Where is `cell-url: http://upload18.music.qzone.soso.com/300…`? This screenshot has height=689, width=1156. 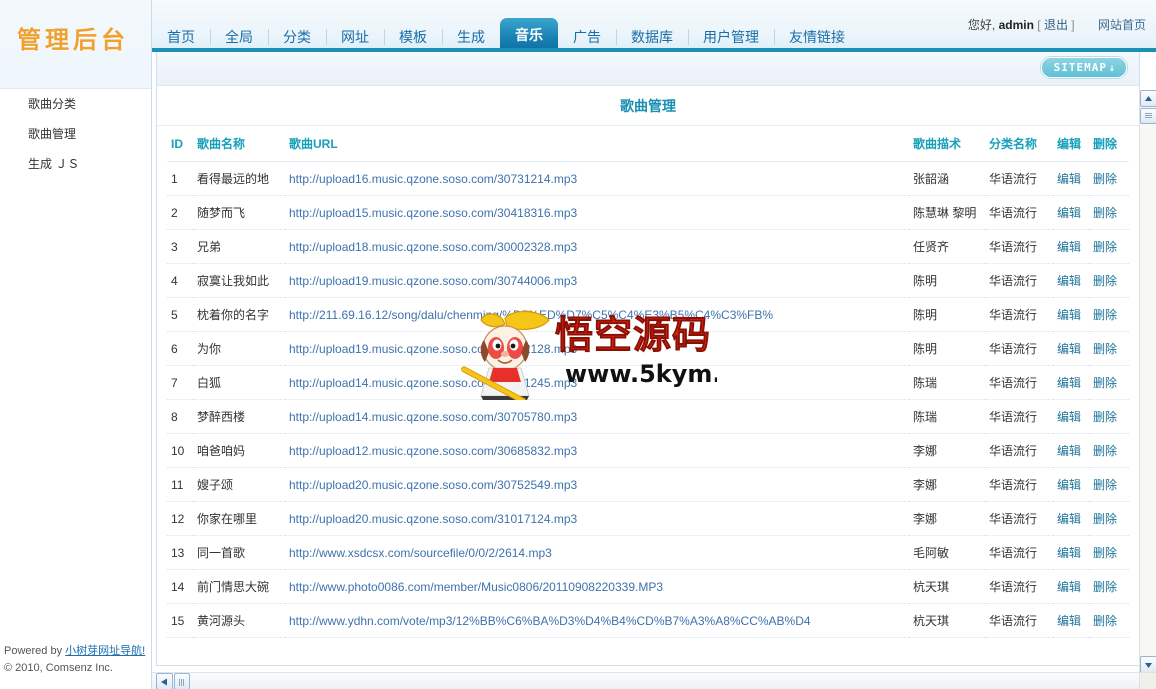 cell-url: http://upload18.music.qzone.soso.com/300… is located at coordinates (597, 246).